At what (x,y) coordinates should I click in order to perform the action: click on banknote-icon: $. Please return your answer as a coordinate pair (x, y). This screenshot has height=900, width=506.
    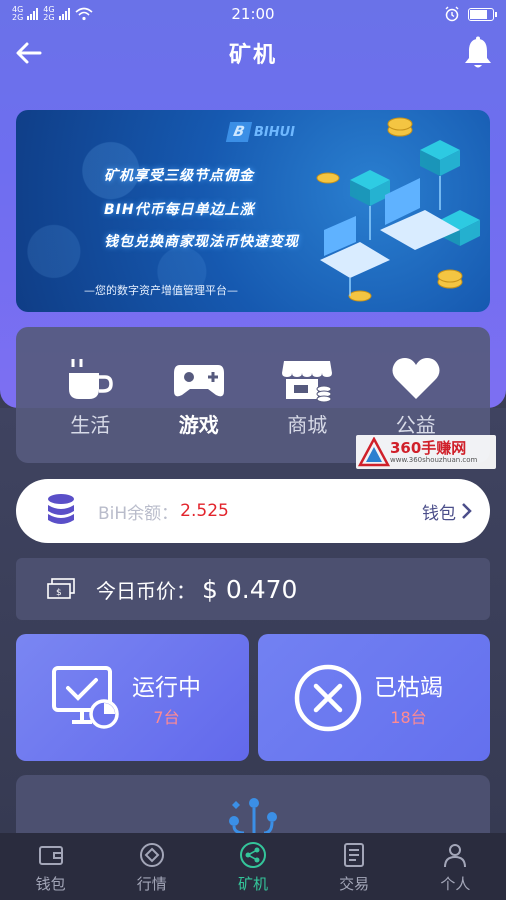
    Looking at the image, I should click on (61, 588).